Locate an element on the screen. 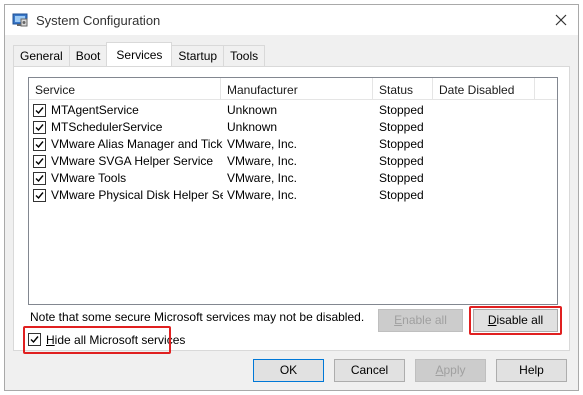 The height and width of the screenshot is (395, 583). help-button: Help is located at coordinates (531, 370).